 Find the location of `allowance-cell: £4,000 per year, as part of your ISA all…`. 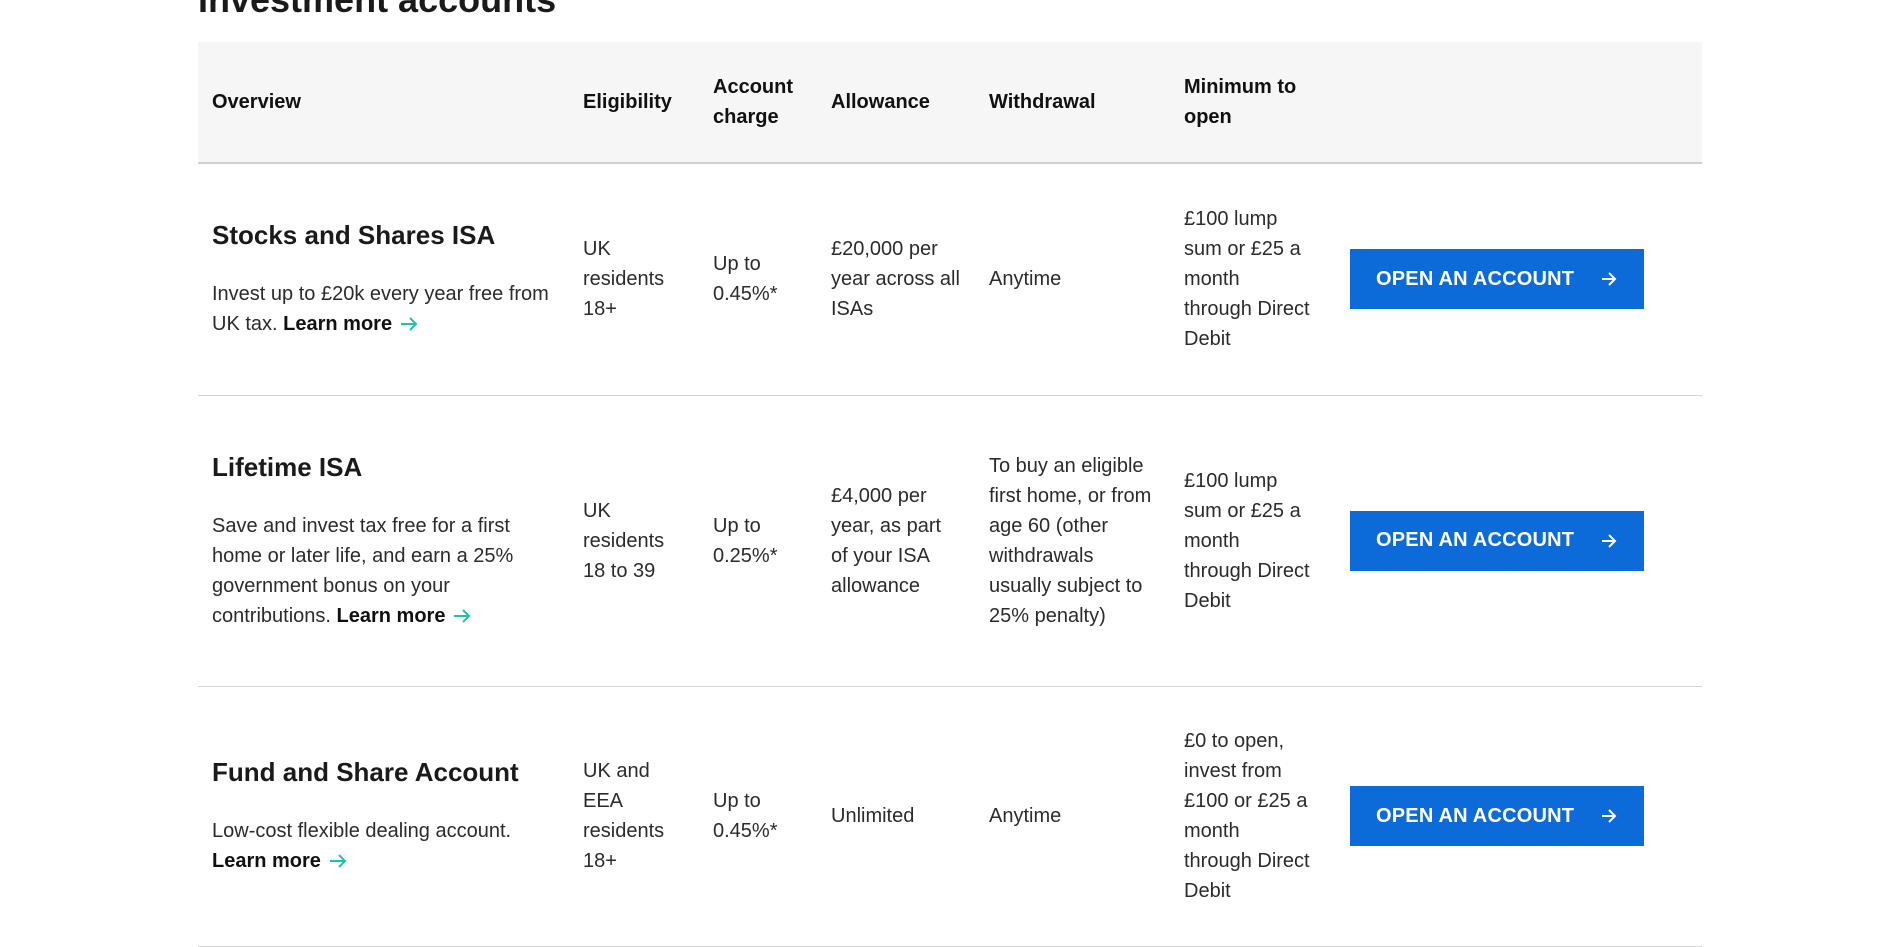

allowance-cell: £4,000 per year, as part of your ISA all… is located at coordinates (896, 541).